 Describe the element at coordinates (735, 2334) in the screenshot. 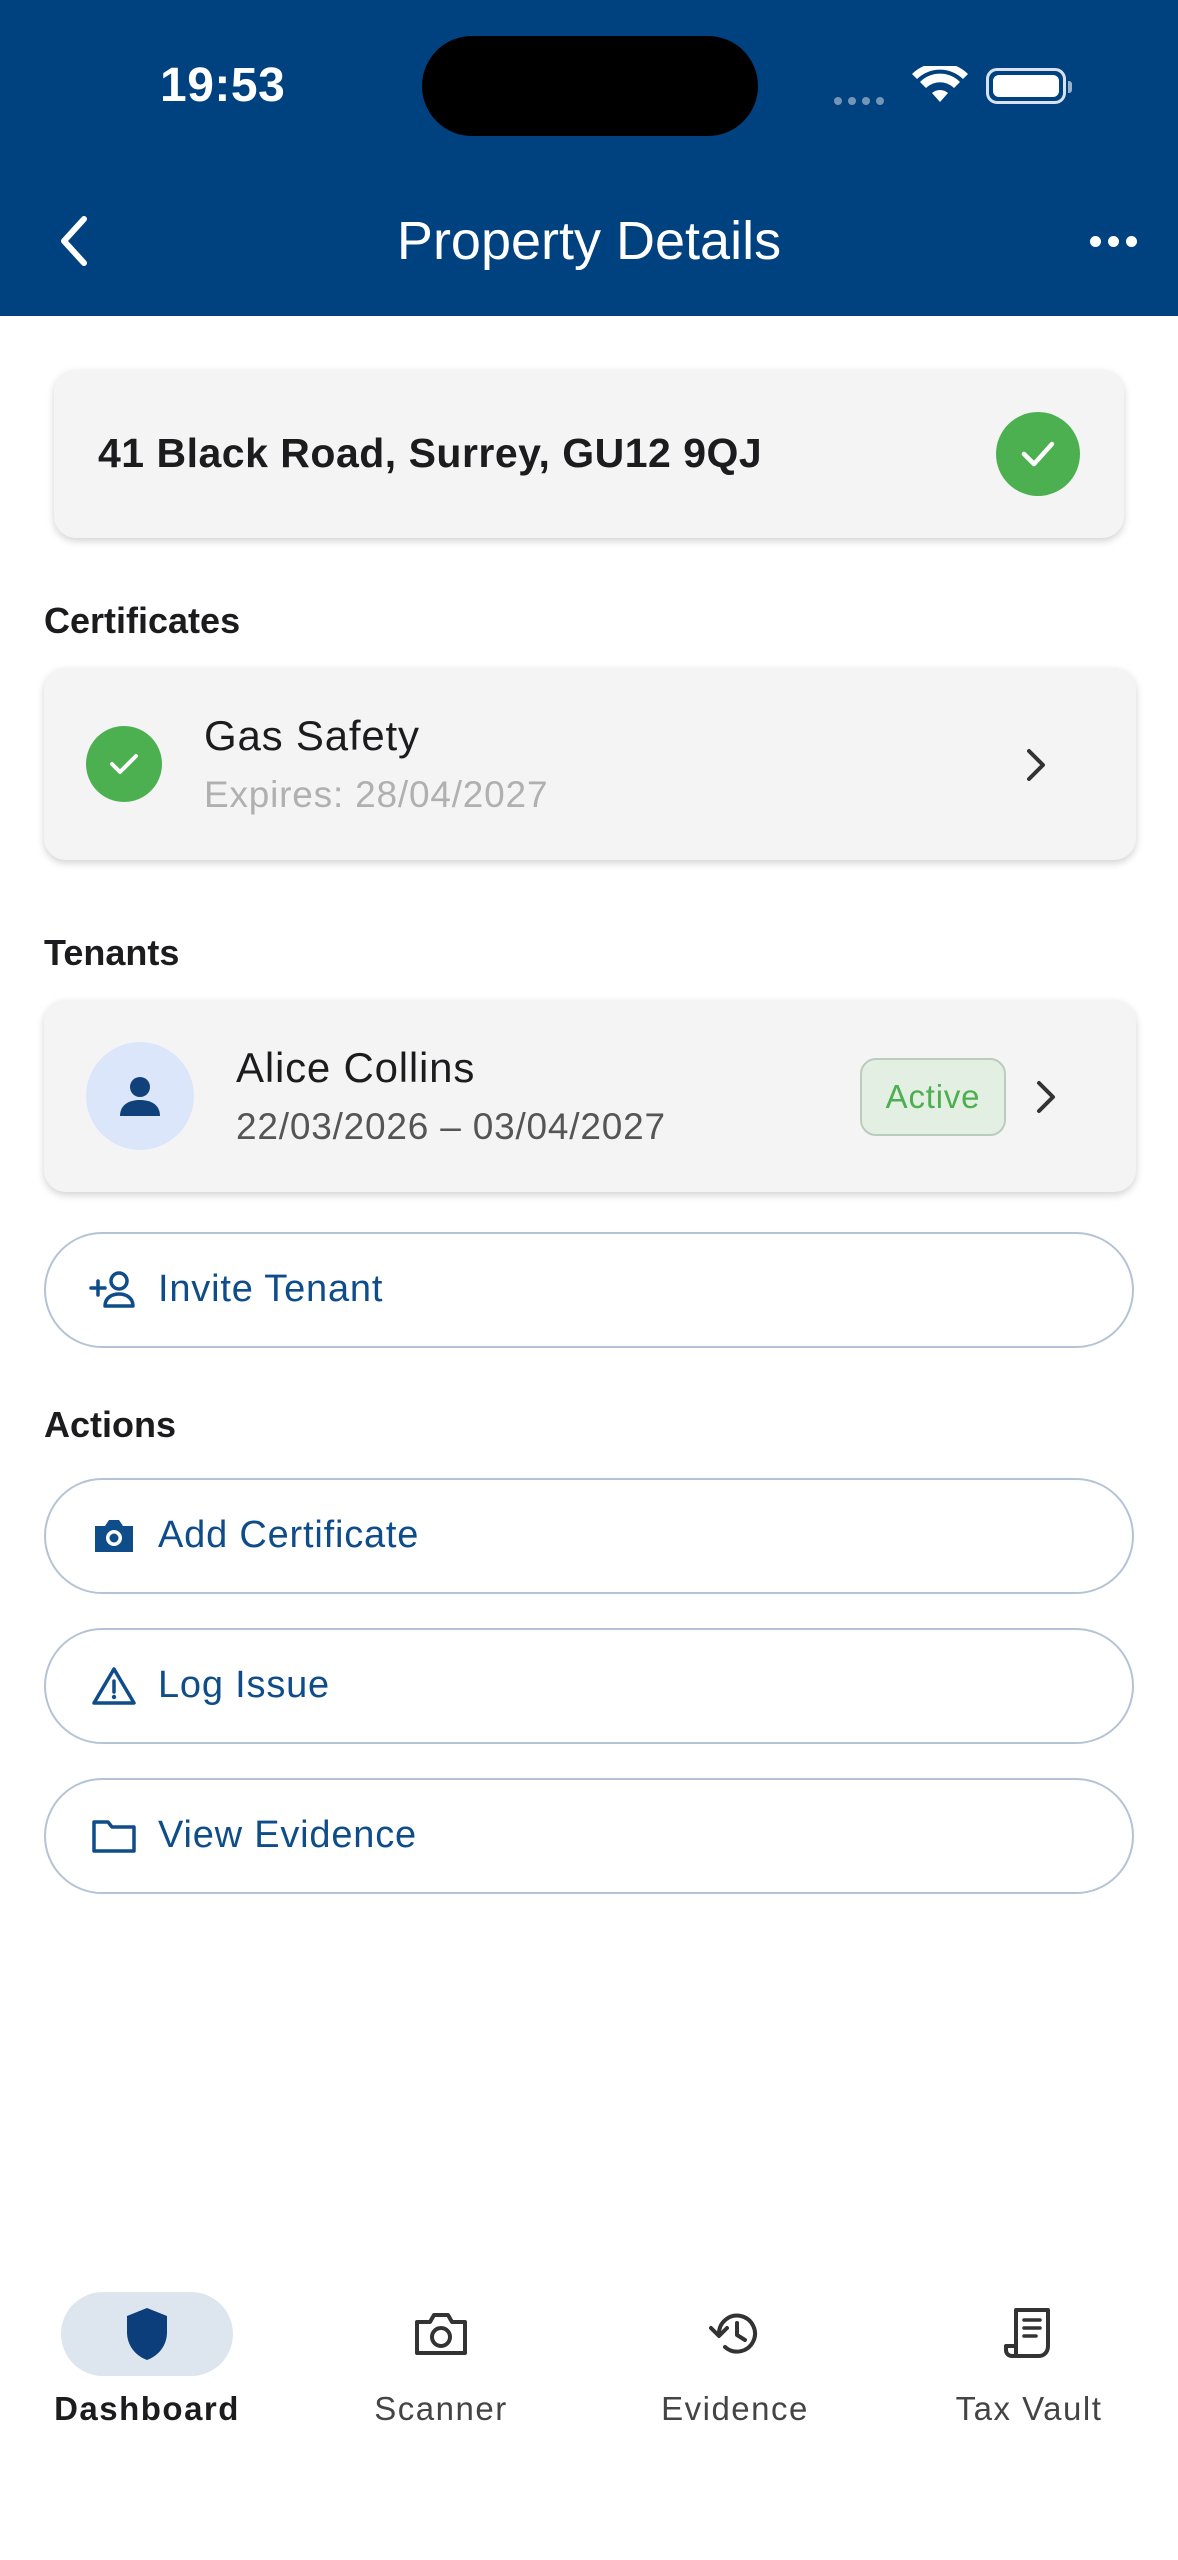

I see `history-icon` at that location.